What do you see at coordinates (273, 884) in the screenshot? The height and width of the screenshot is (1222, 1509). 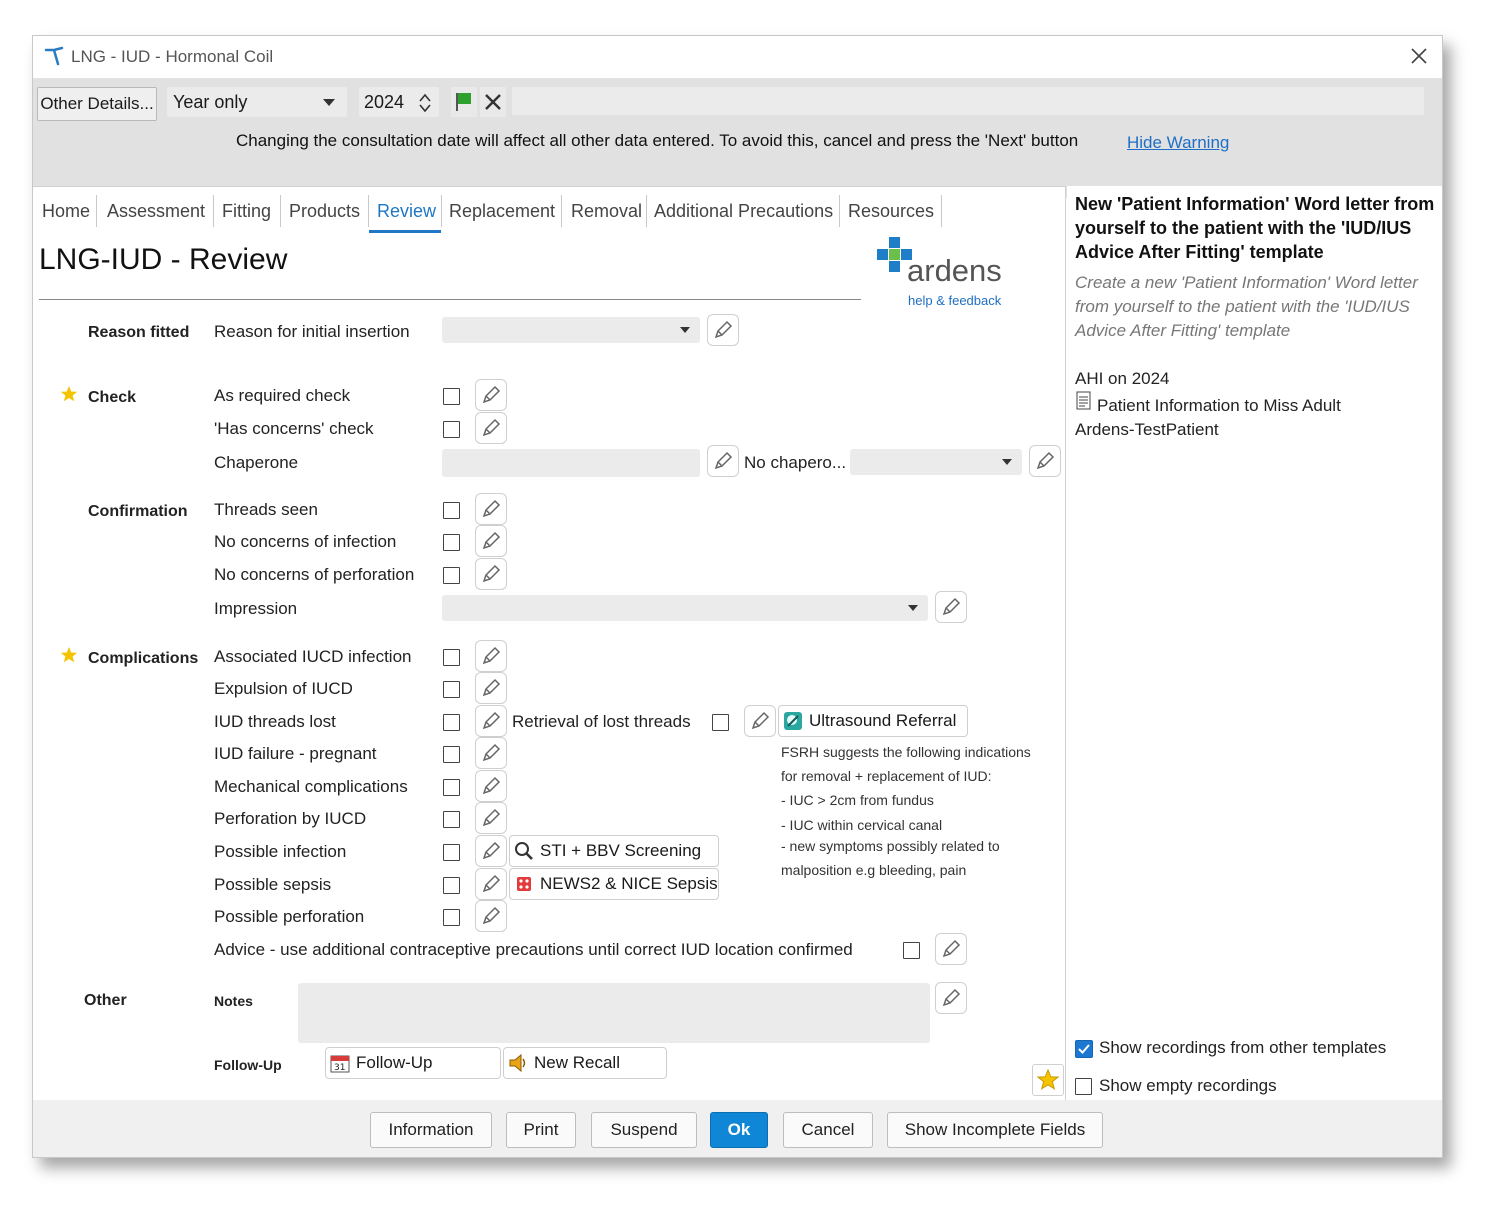 I see `possible-sepsis-label: Possible sepsis` at bounding box center [273, 884].